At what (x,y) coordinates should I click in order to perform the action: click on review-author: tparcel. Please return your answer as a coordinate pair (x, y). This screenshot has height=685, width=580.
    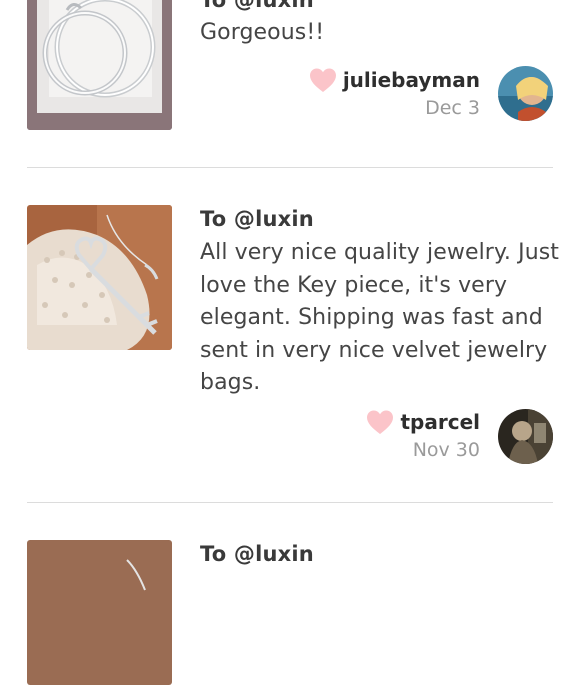
    Looking at the image, I should click on (423, 422).